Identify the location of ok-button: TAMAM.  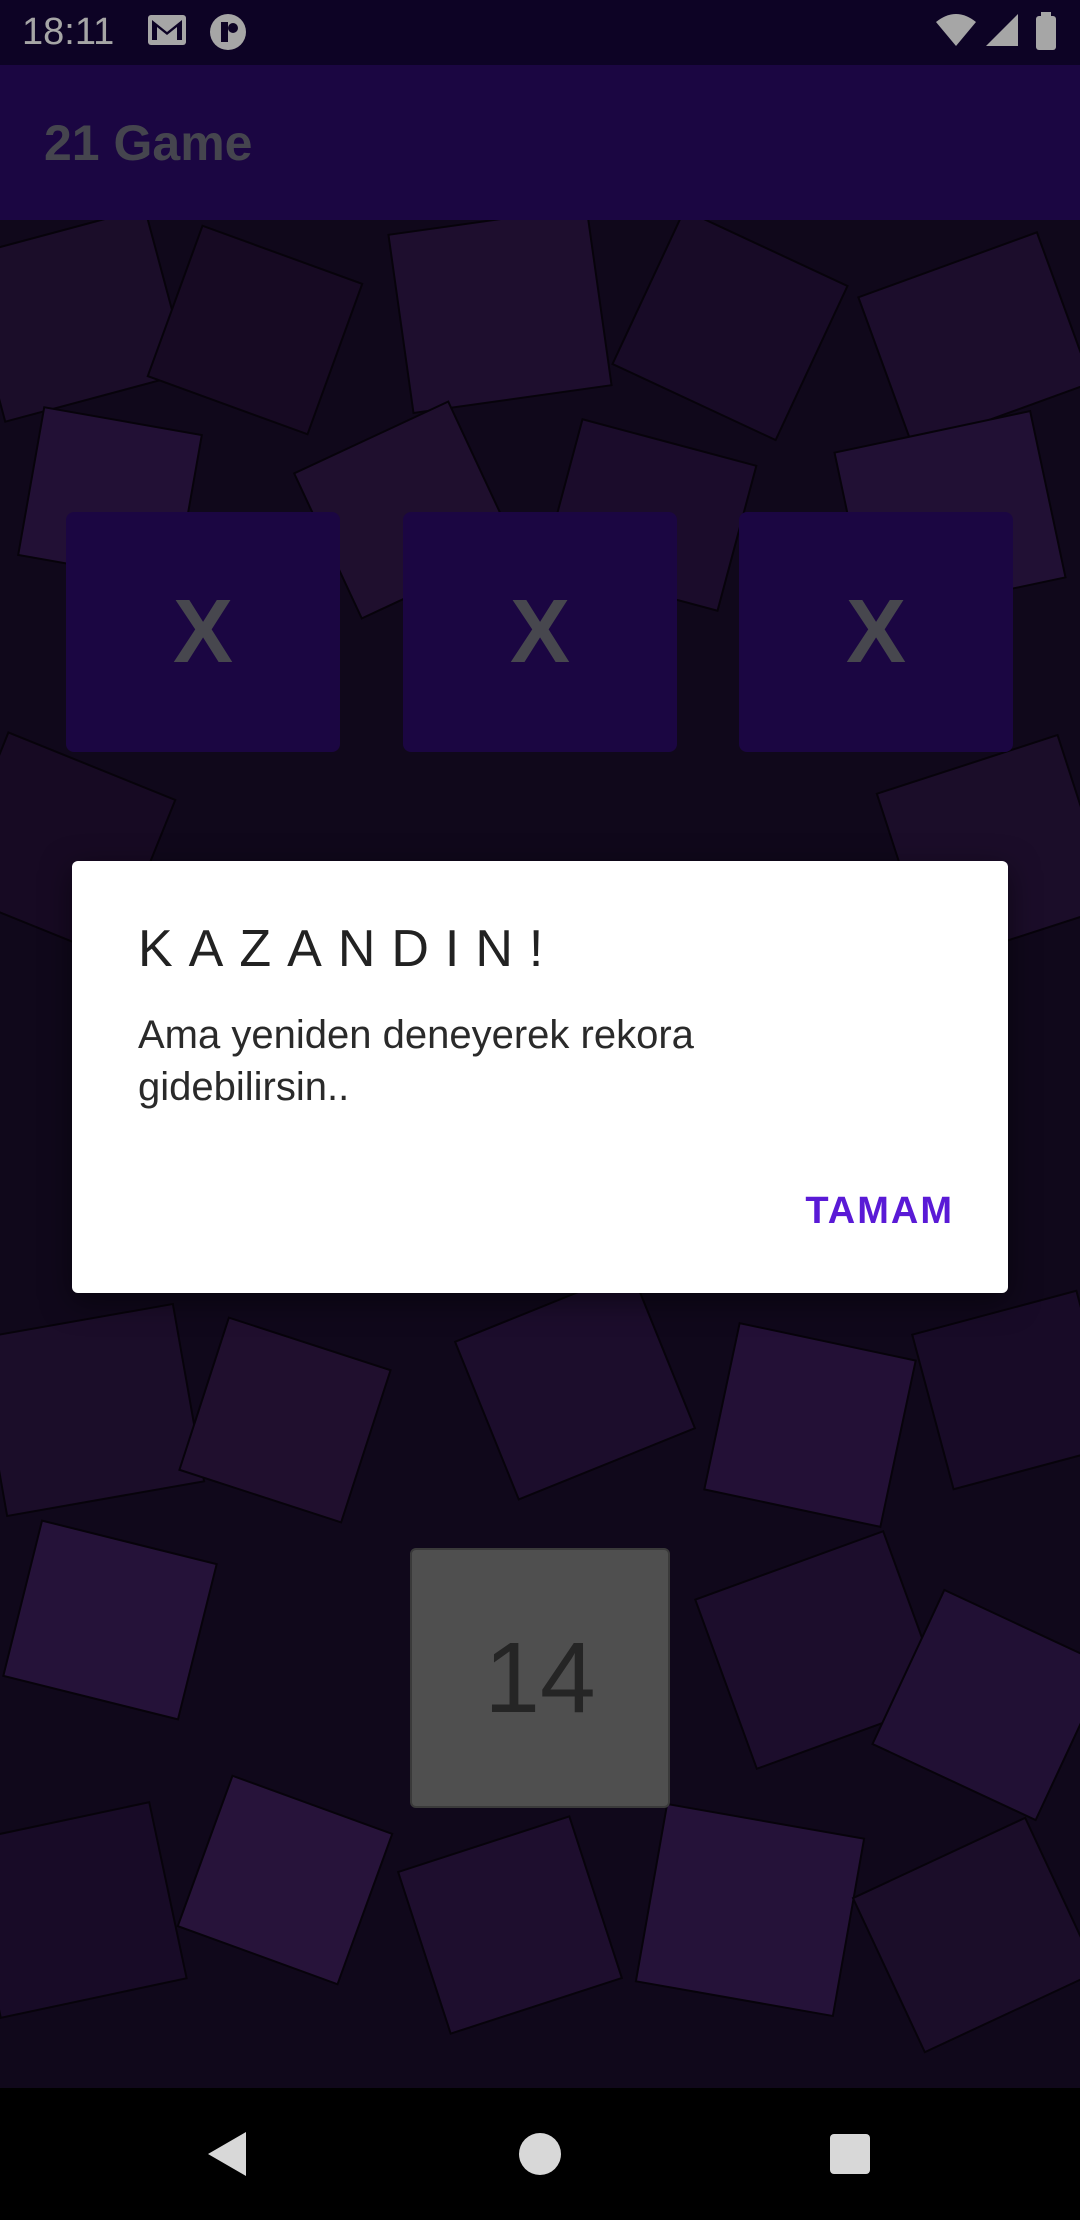
(879, 1211).